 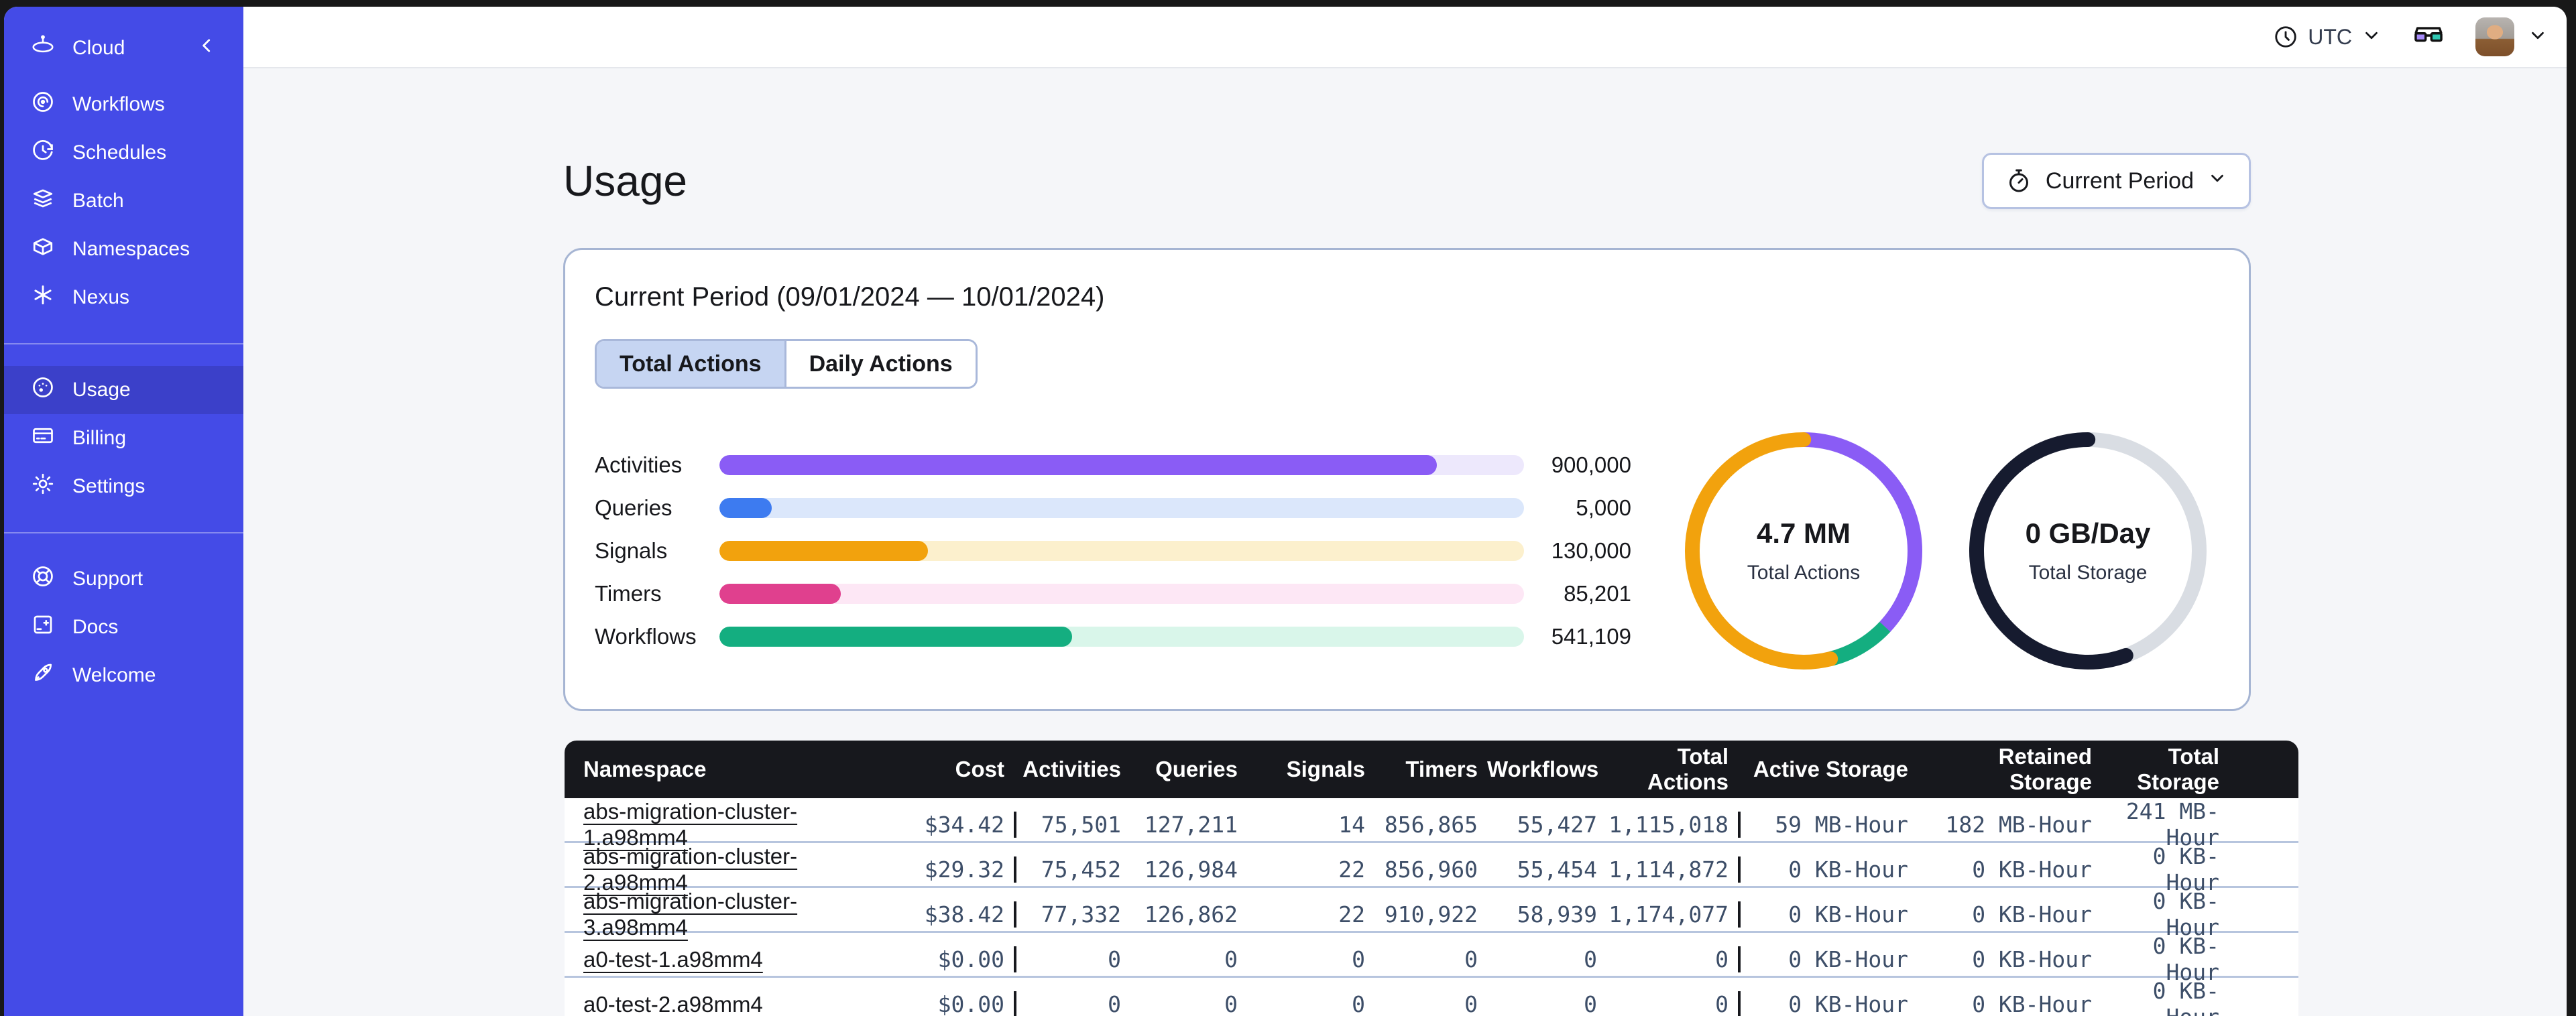 I want to click on bar-row-activities: Activities 900,000, so click(x=1113, y=465).